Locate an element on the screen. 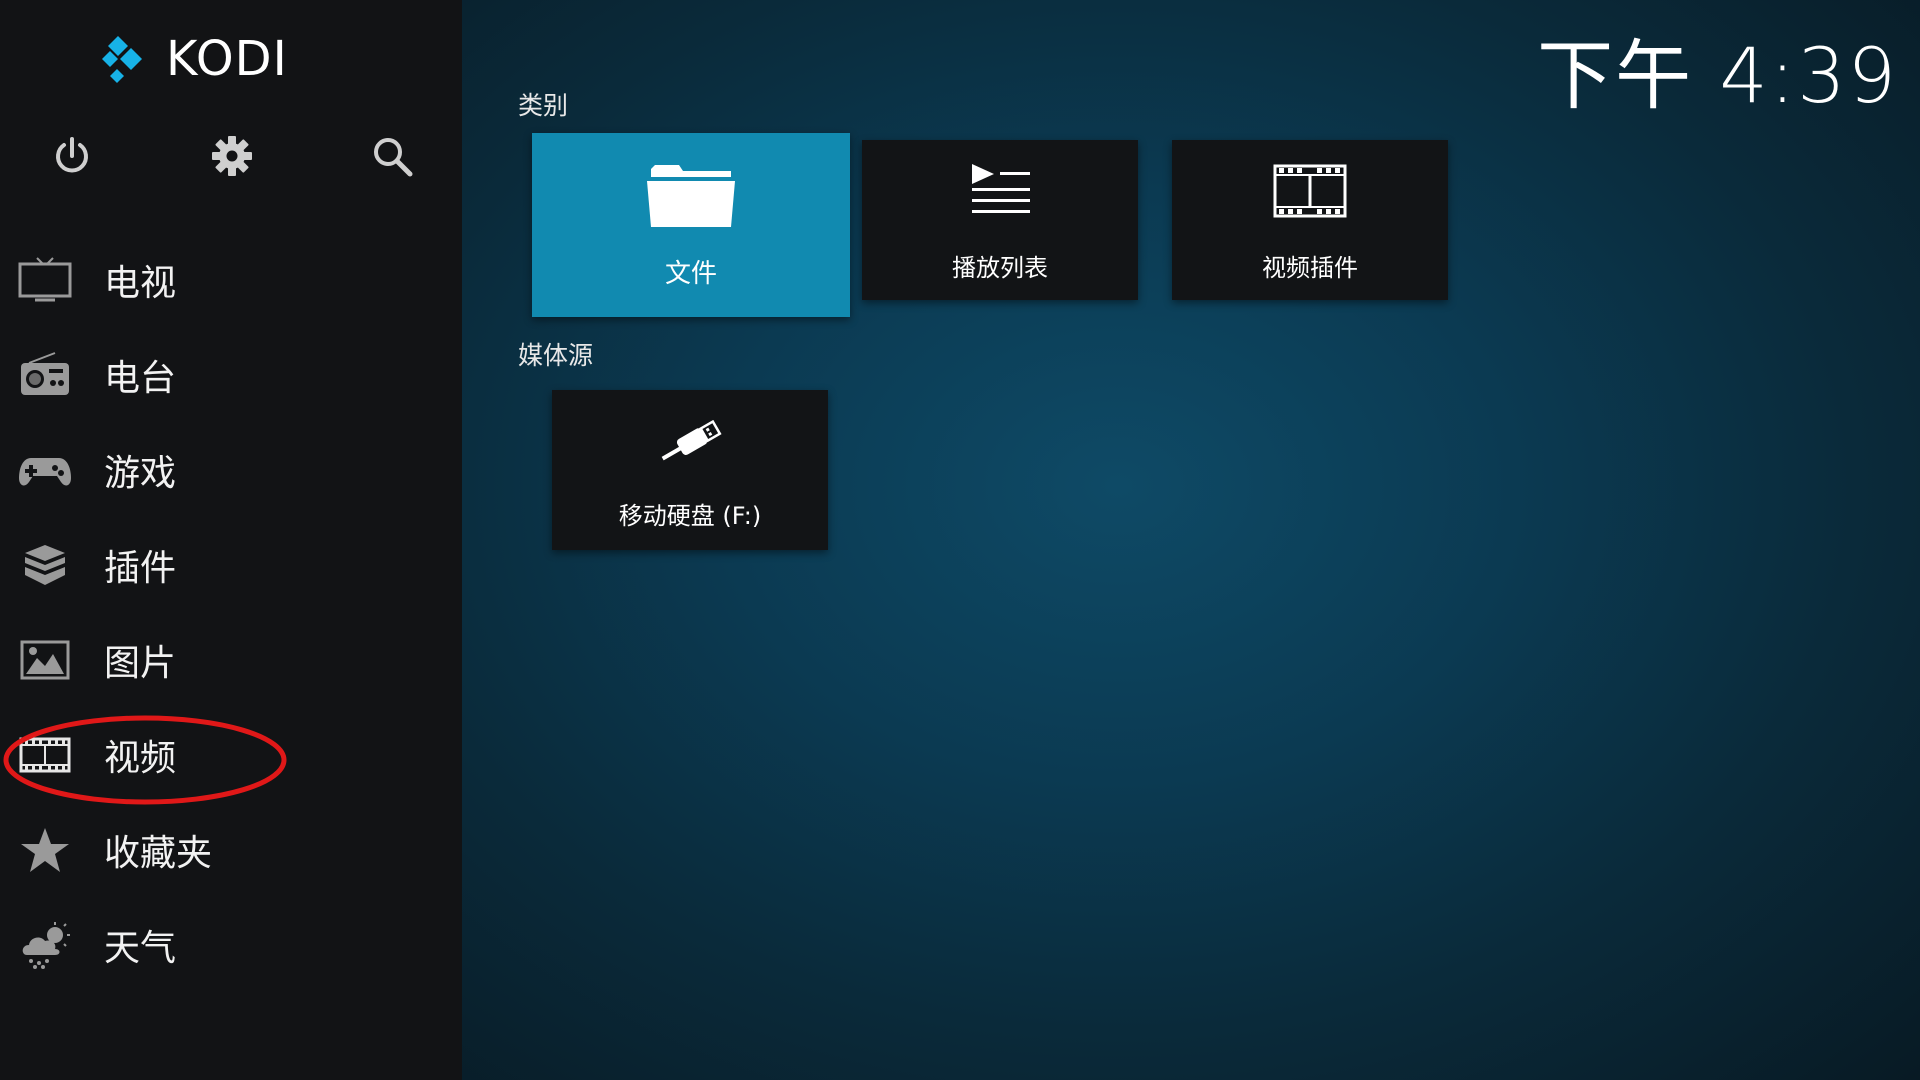  search-button is located at coordinates (392, 156).